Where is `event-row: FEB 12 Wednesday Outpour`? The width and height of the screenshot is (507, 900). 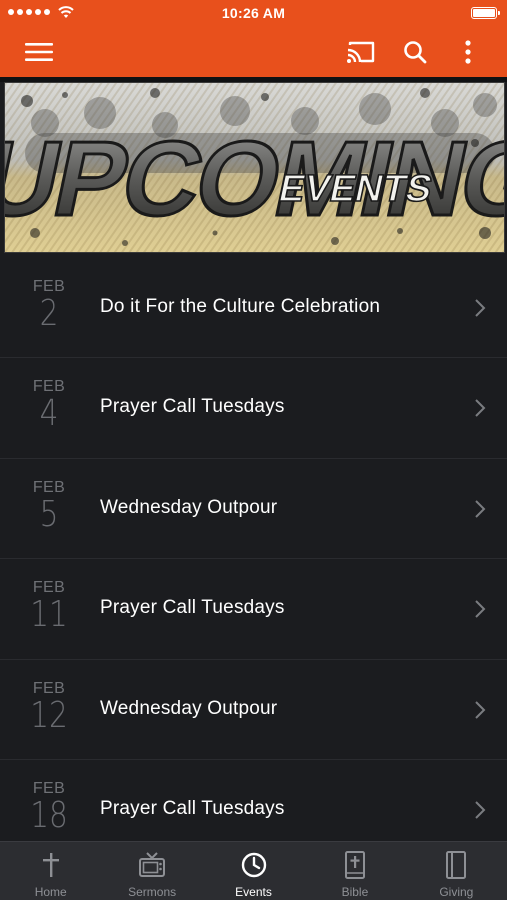
event-row: FEB 12 Wednesday Outpour is located at coordinates (253, 710).